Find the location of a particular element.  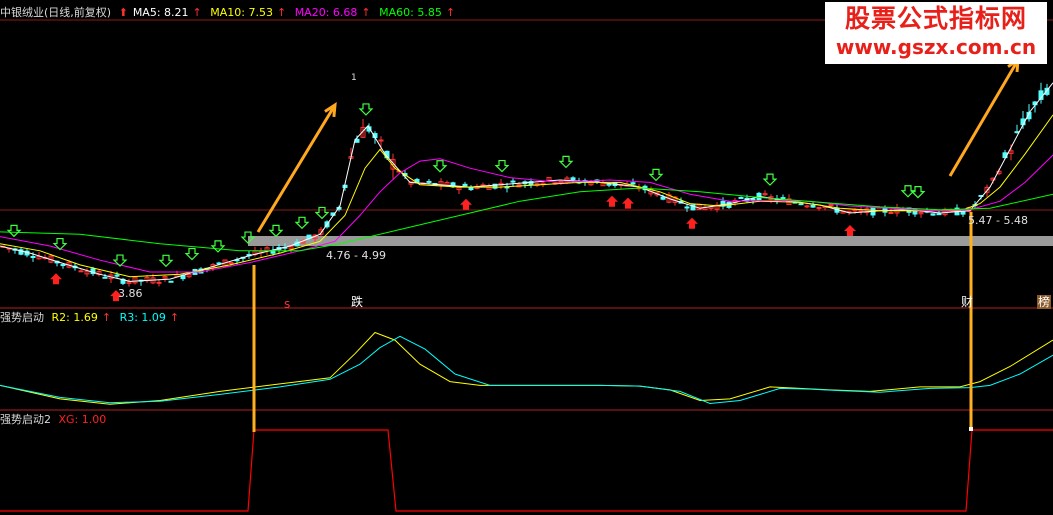

event-tag-die: 跌 is located at coordinates (357, 302).